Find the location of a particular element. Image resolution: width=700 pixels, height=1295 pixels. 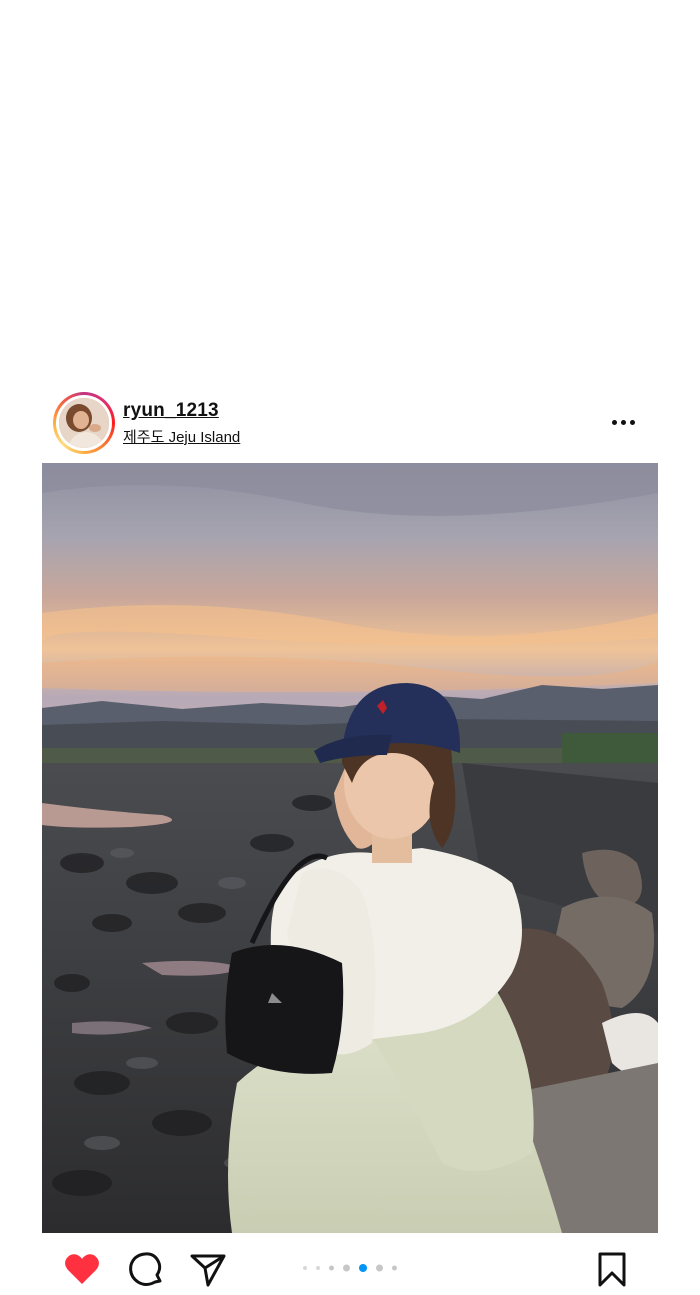

location-link: 제주도 Jeju Island is located at coordinates (181, 436).